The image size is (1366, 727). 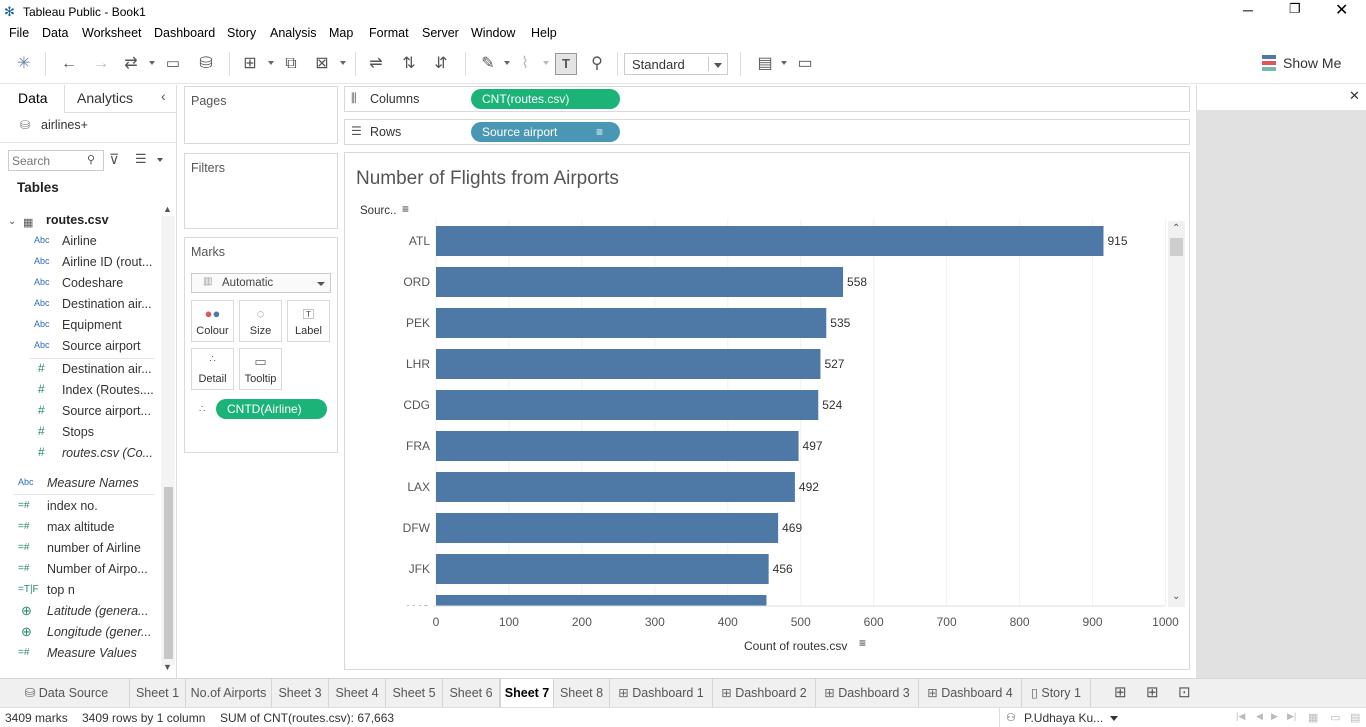 I want to click on filter-icon: ⊽, so click(x=114, y=159).